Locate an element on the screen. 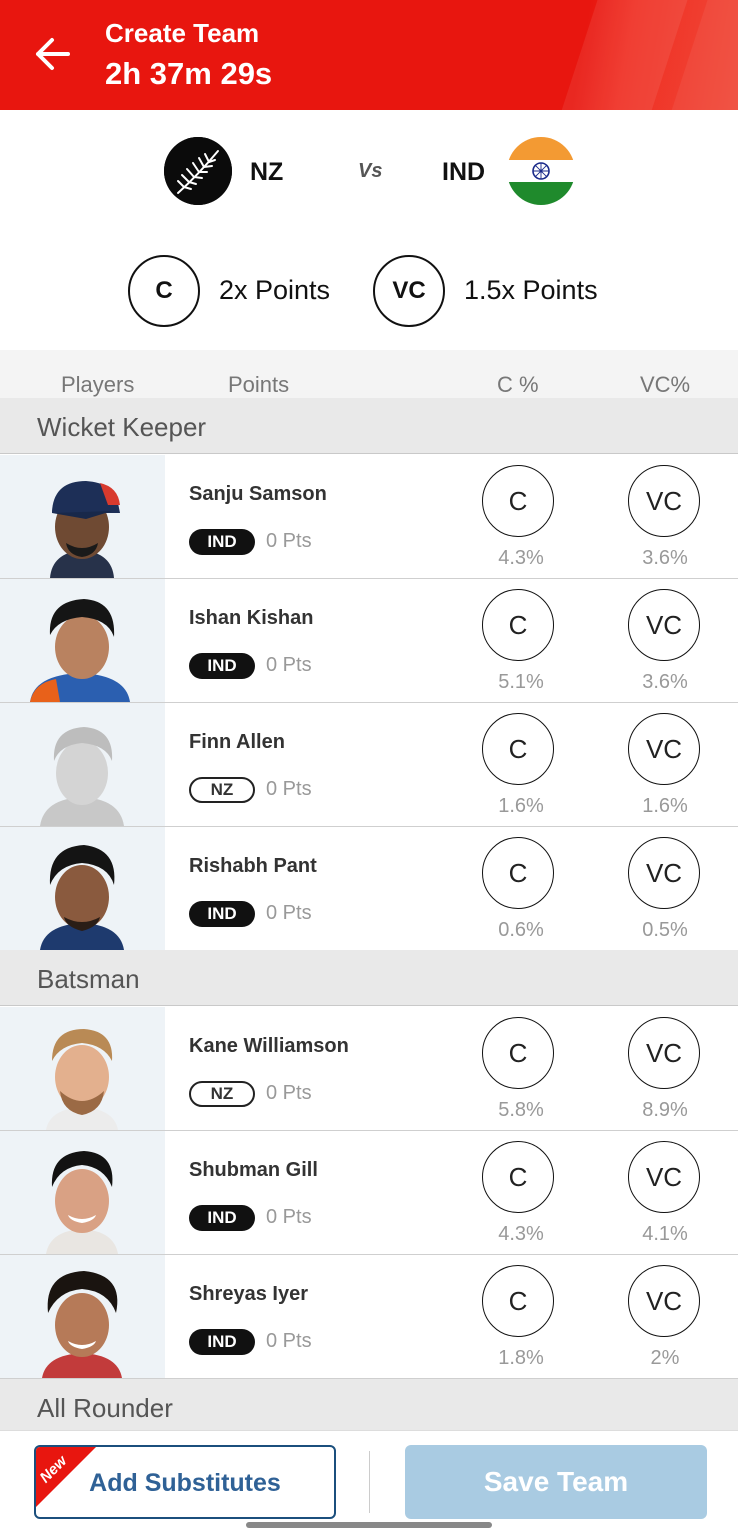 The image size is (738, 1531). column-header-players: Players is located at coordinates (97, 385).